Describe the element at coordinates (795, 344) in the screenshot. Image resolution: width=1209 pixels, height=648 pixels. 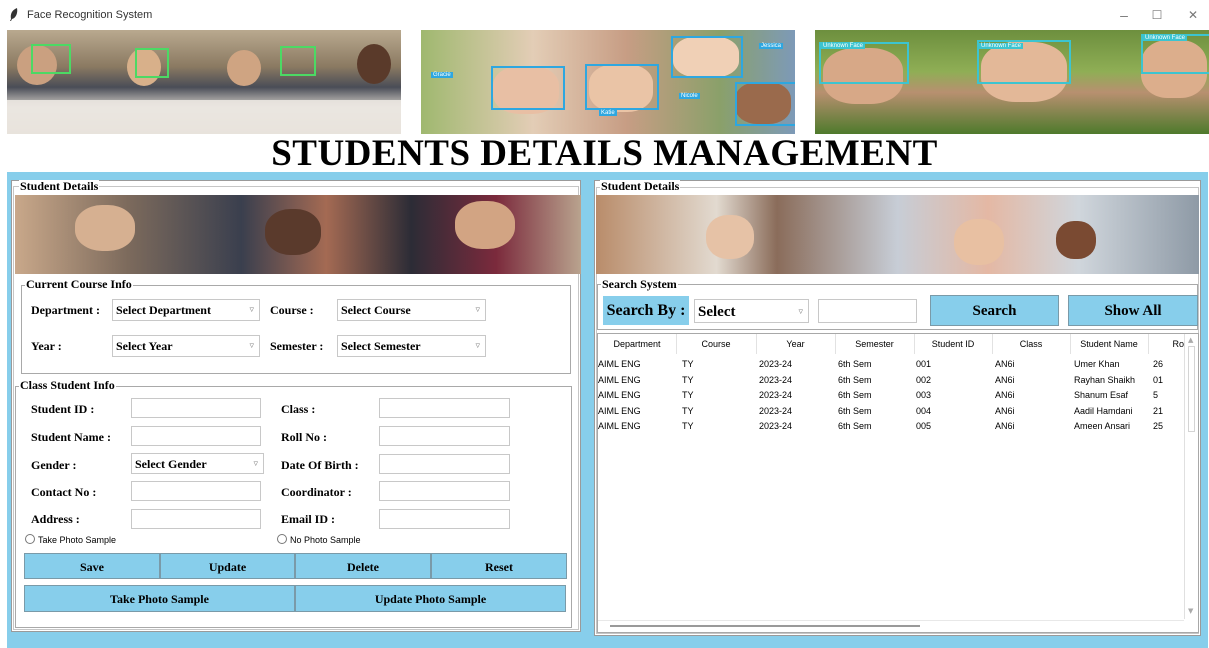
I see `column-header-year: Year` at that location.